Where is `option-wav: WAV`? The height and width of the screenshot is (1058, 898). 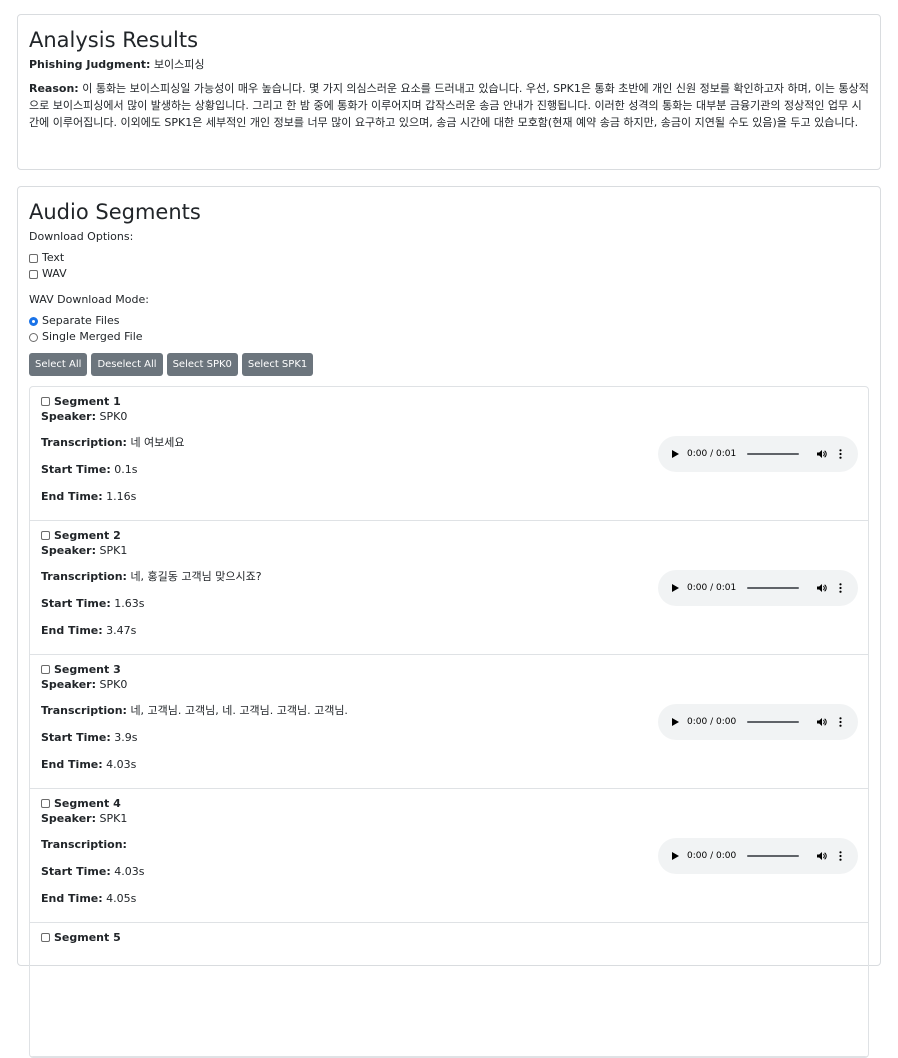
option-wav: WAV is located at coordinates (449, 274).